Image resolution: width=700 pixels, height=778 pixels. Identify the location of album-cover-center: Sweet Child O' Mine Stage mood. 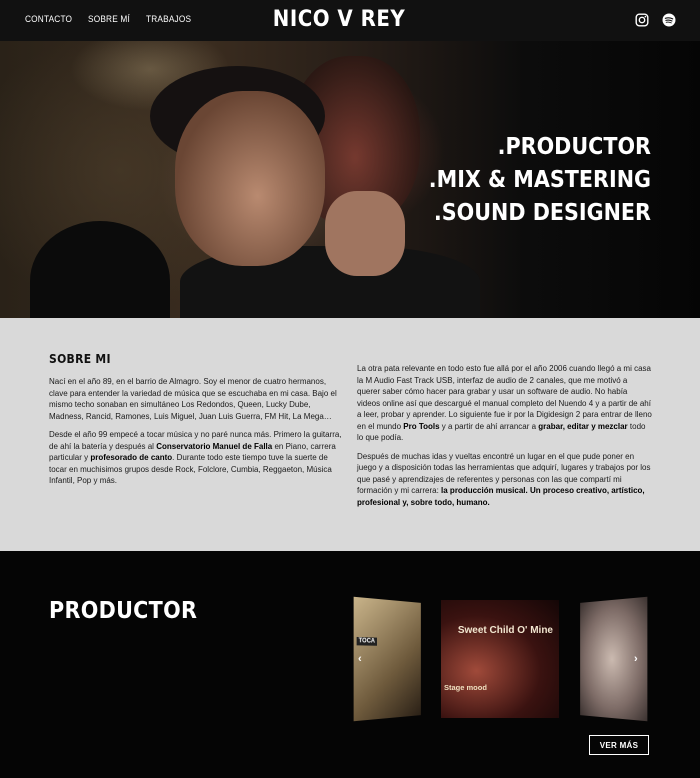
(500, 659).